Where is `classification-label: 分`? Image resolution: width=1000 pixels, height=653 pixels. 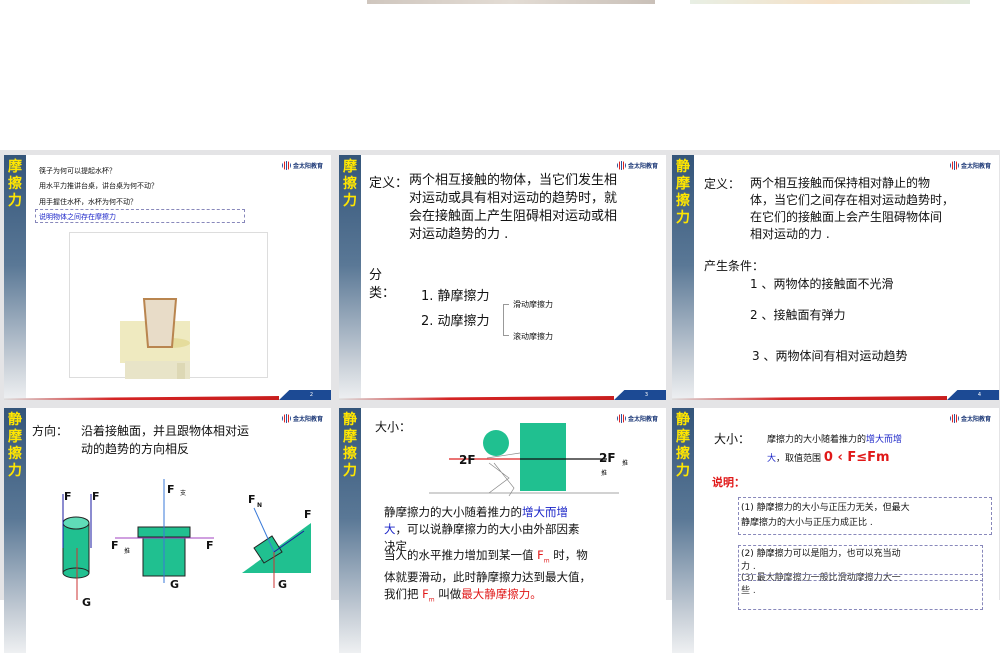 classification-label: 分 is located at coordinates (376, 275).